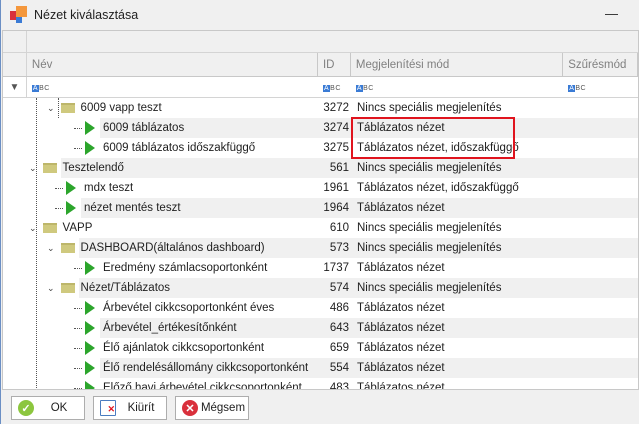 This screenshot has width=639, height=424. Describe the element at coordinates (339, 228) in the screenshot. I see `row-id: 610` at that location.